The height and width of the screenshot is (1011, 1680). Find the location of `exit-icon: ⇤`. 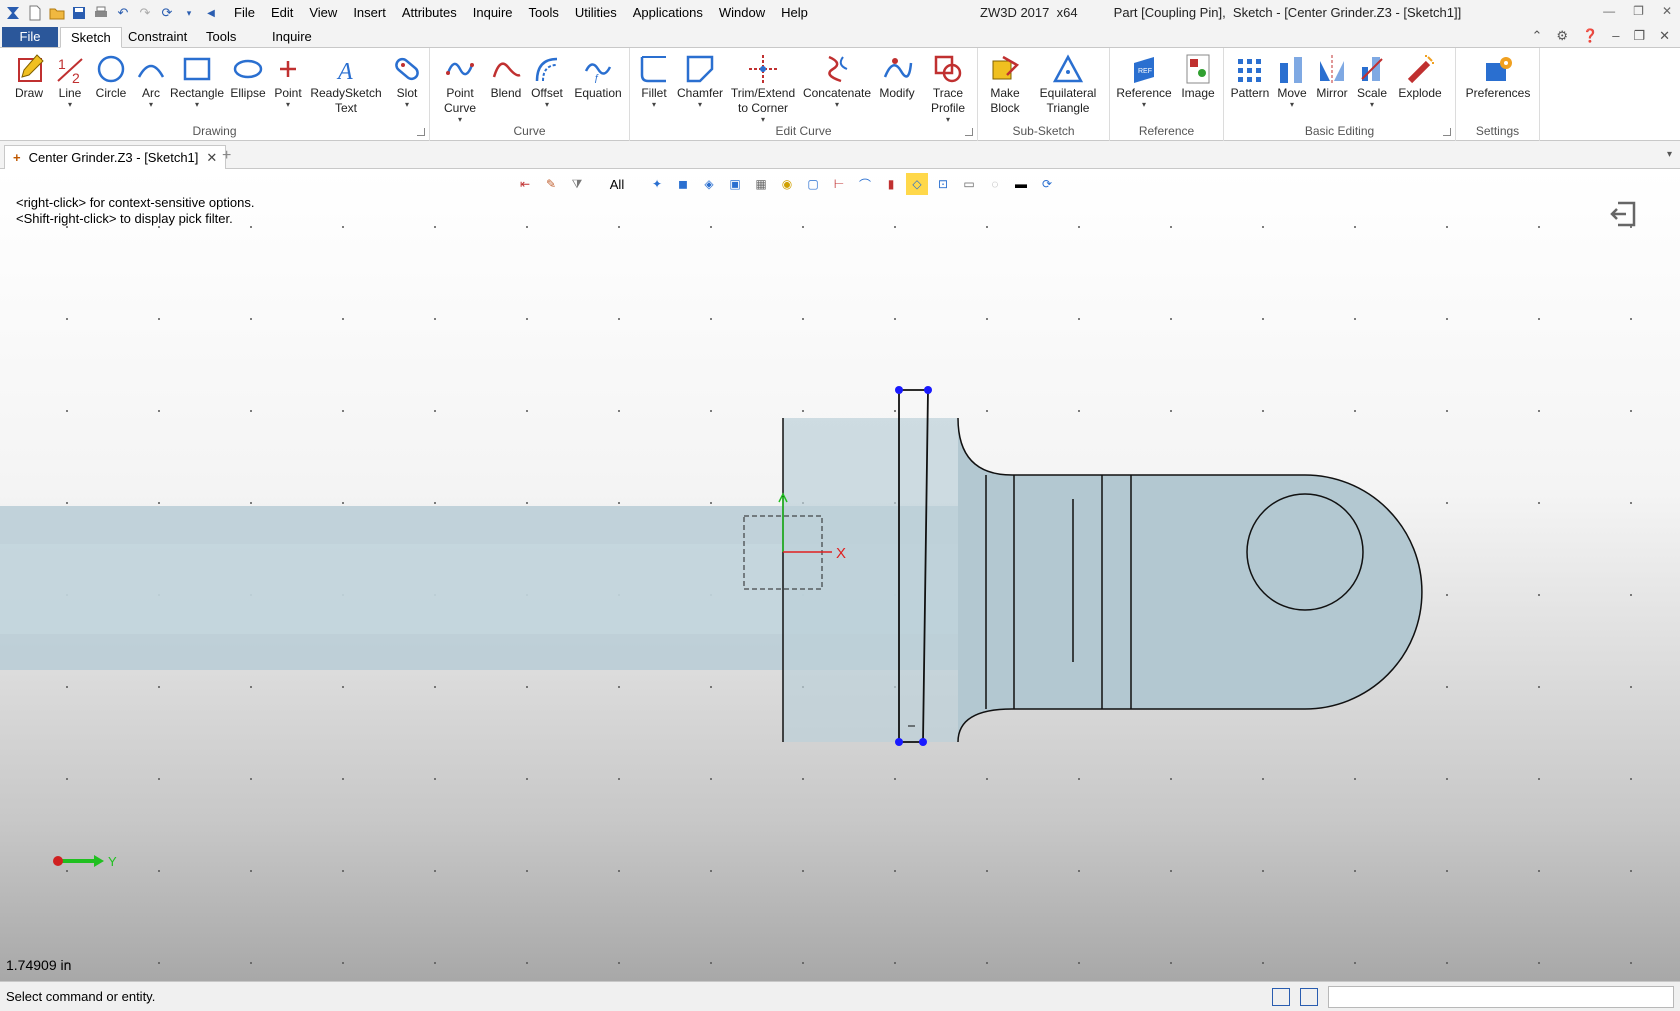

exit-icon: ⇤ is located at coordinates (525, 184).